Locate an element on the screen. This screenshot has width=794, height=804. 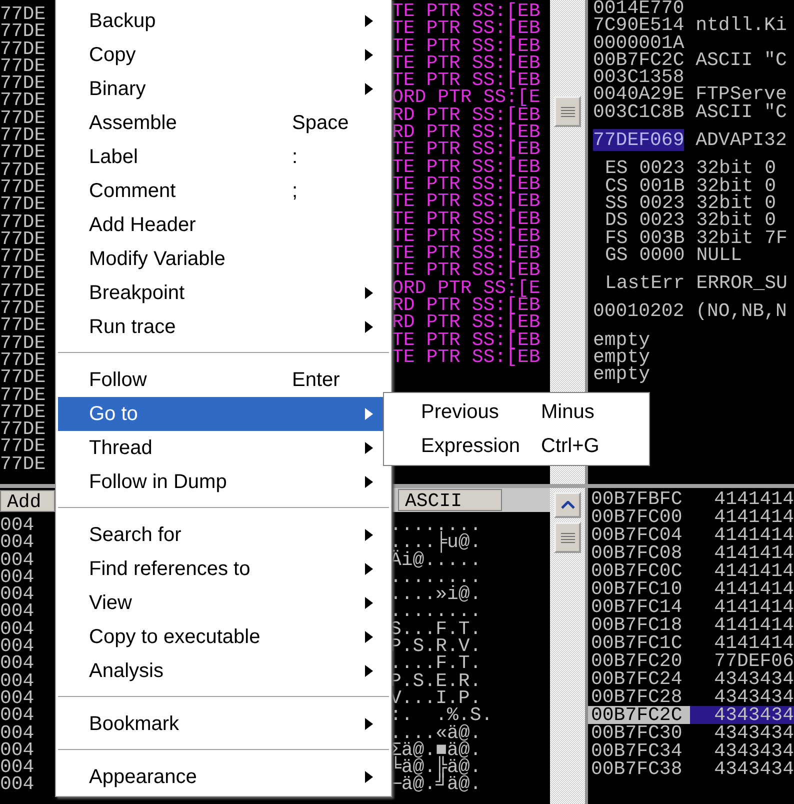
stack-address: 00B7FC14 is located at coordinates (639, 607).